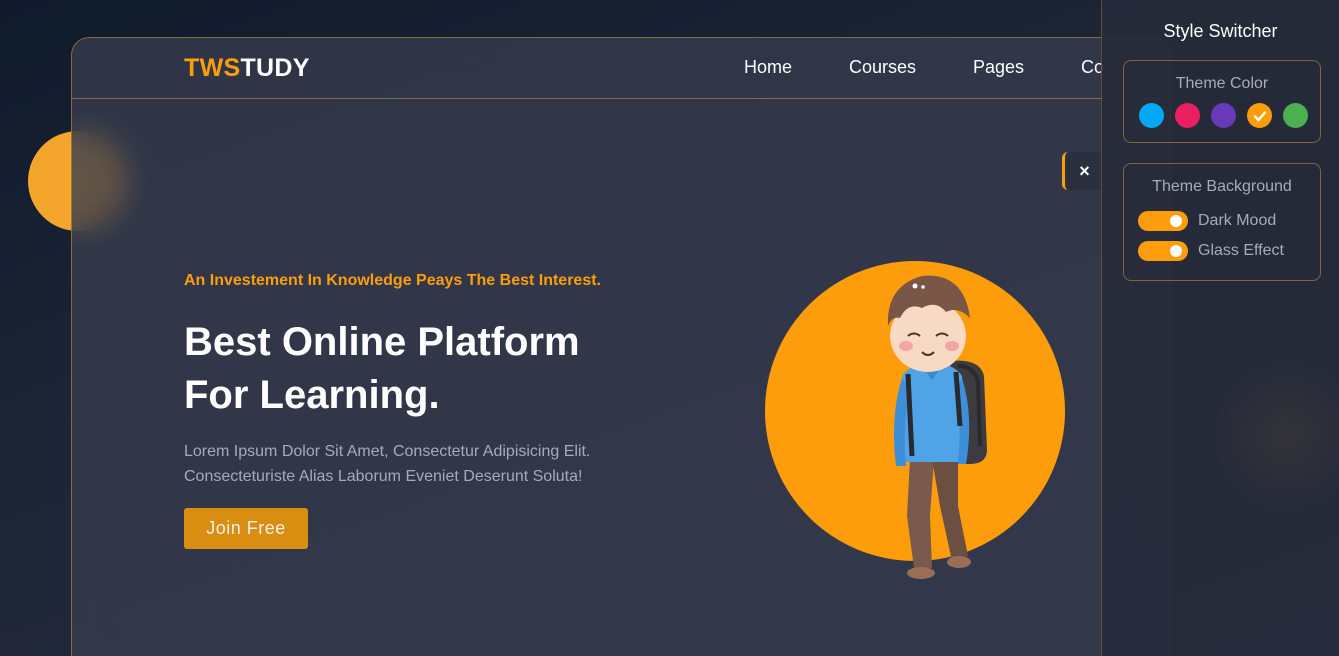  I want to click on nav-home: Home, so click(768, 67).